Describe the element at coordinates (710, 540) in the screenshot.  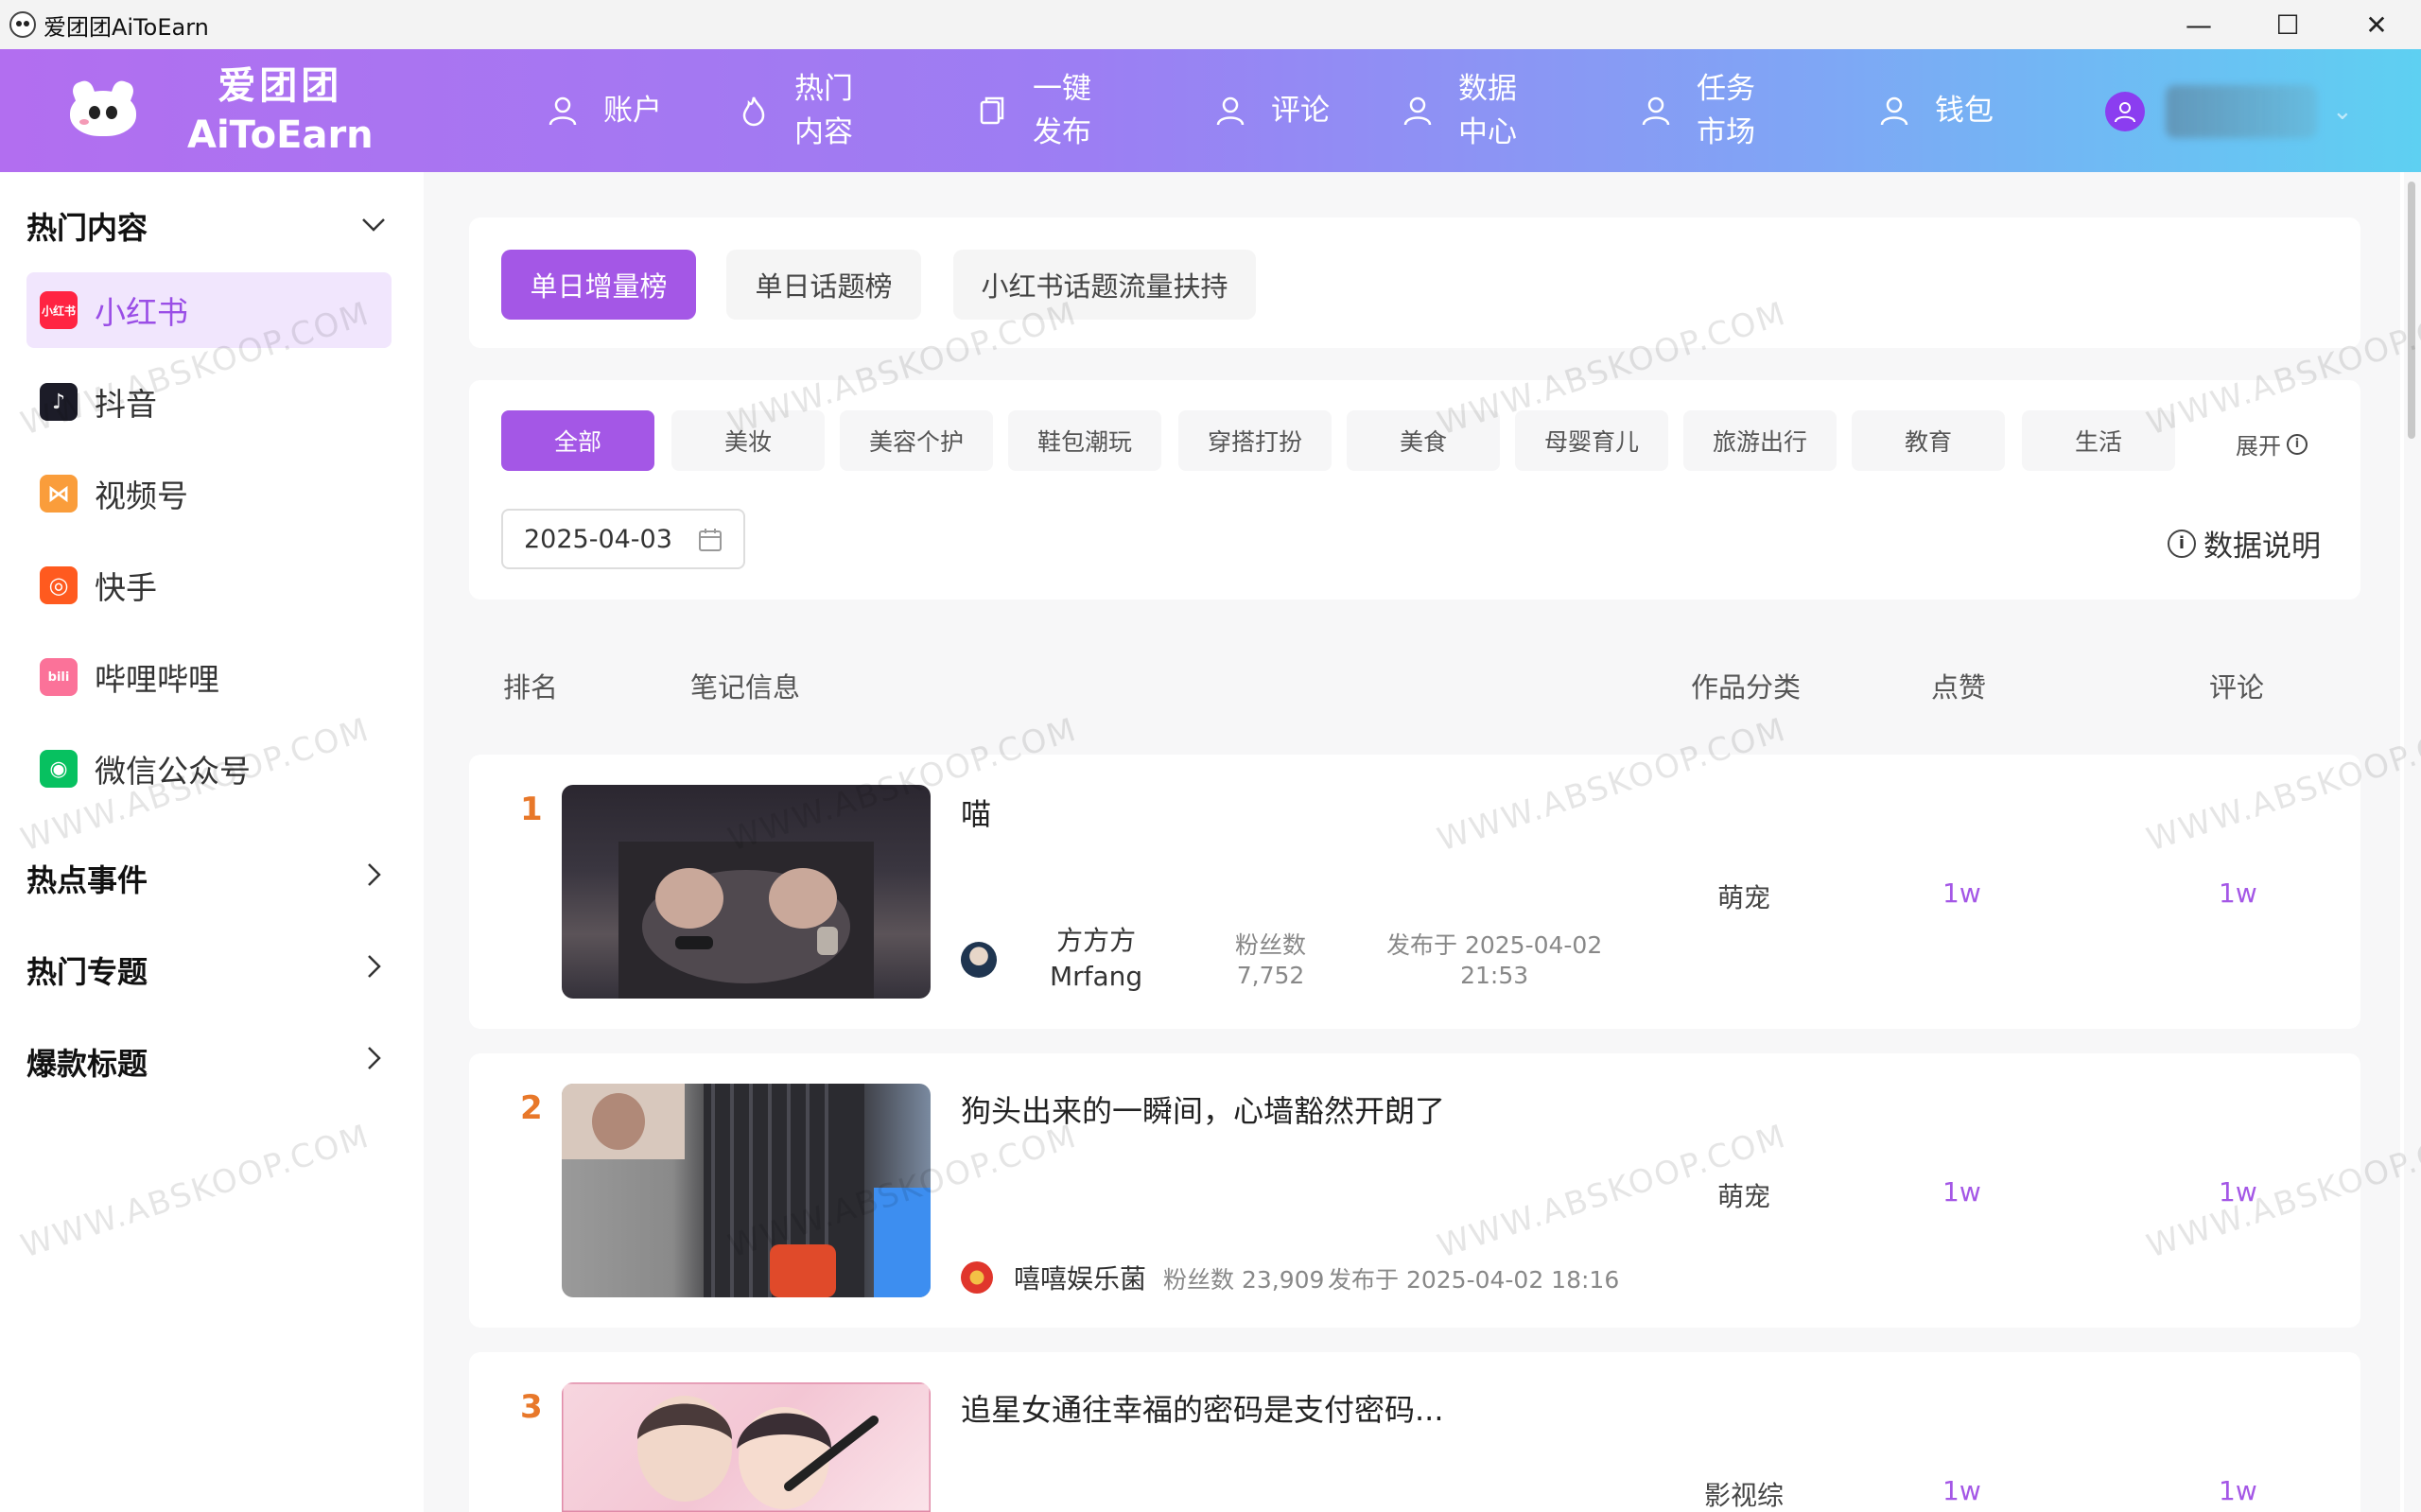
I see `calendar-icon` at that location.